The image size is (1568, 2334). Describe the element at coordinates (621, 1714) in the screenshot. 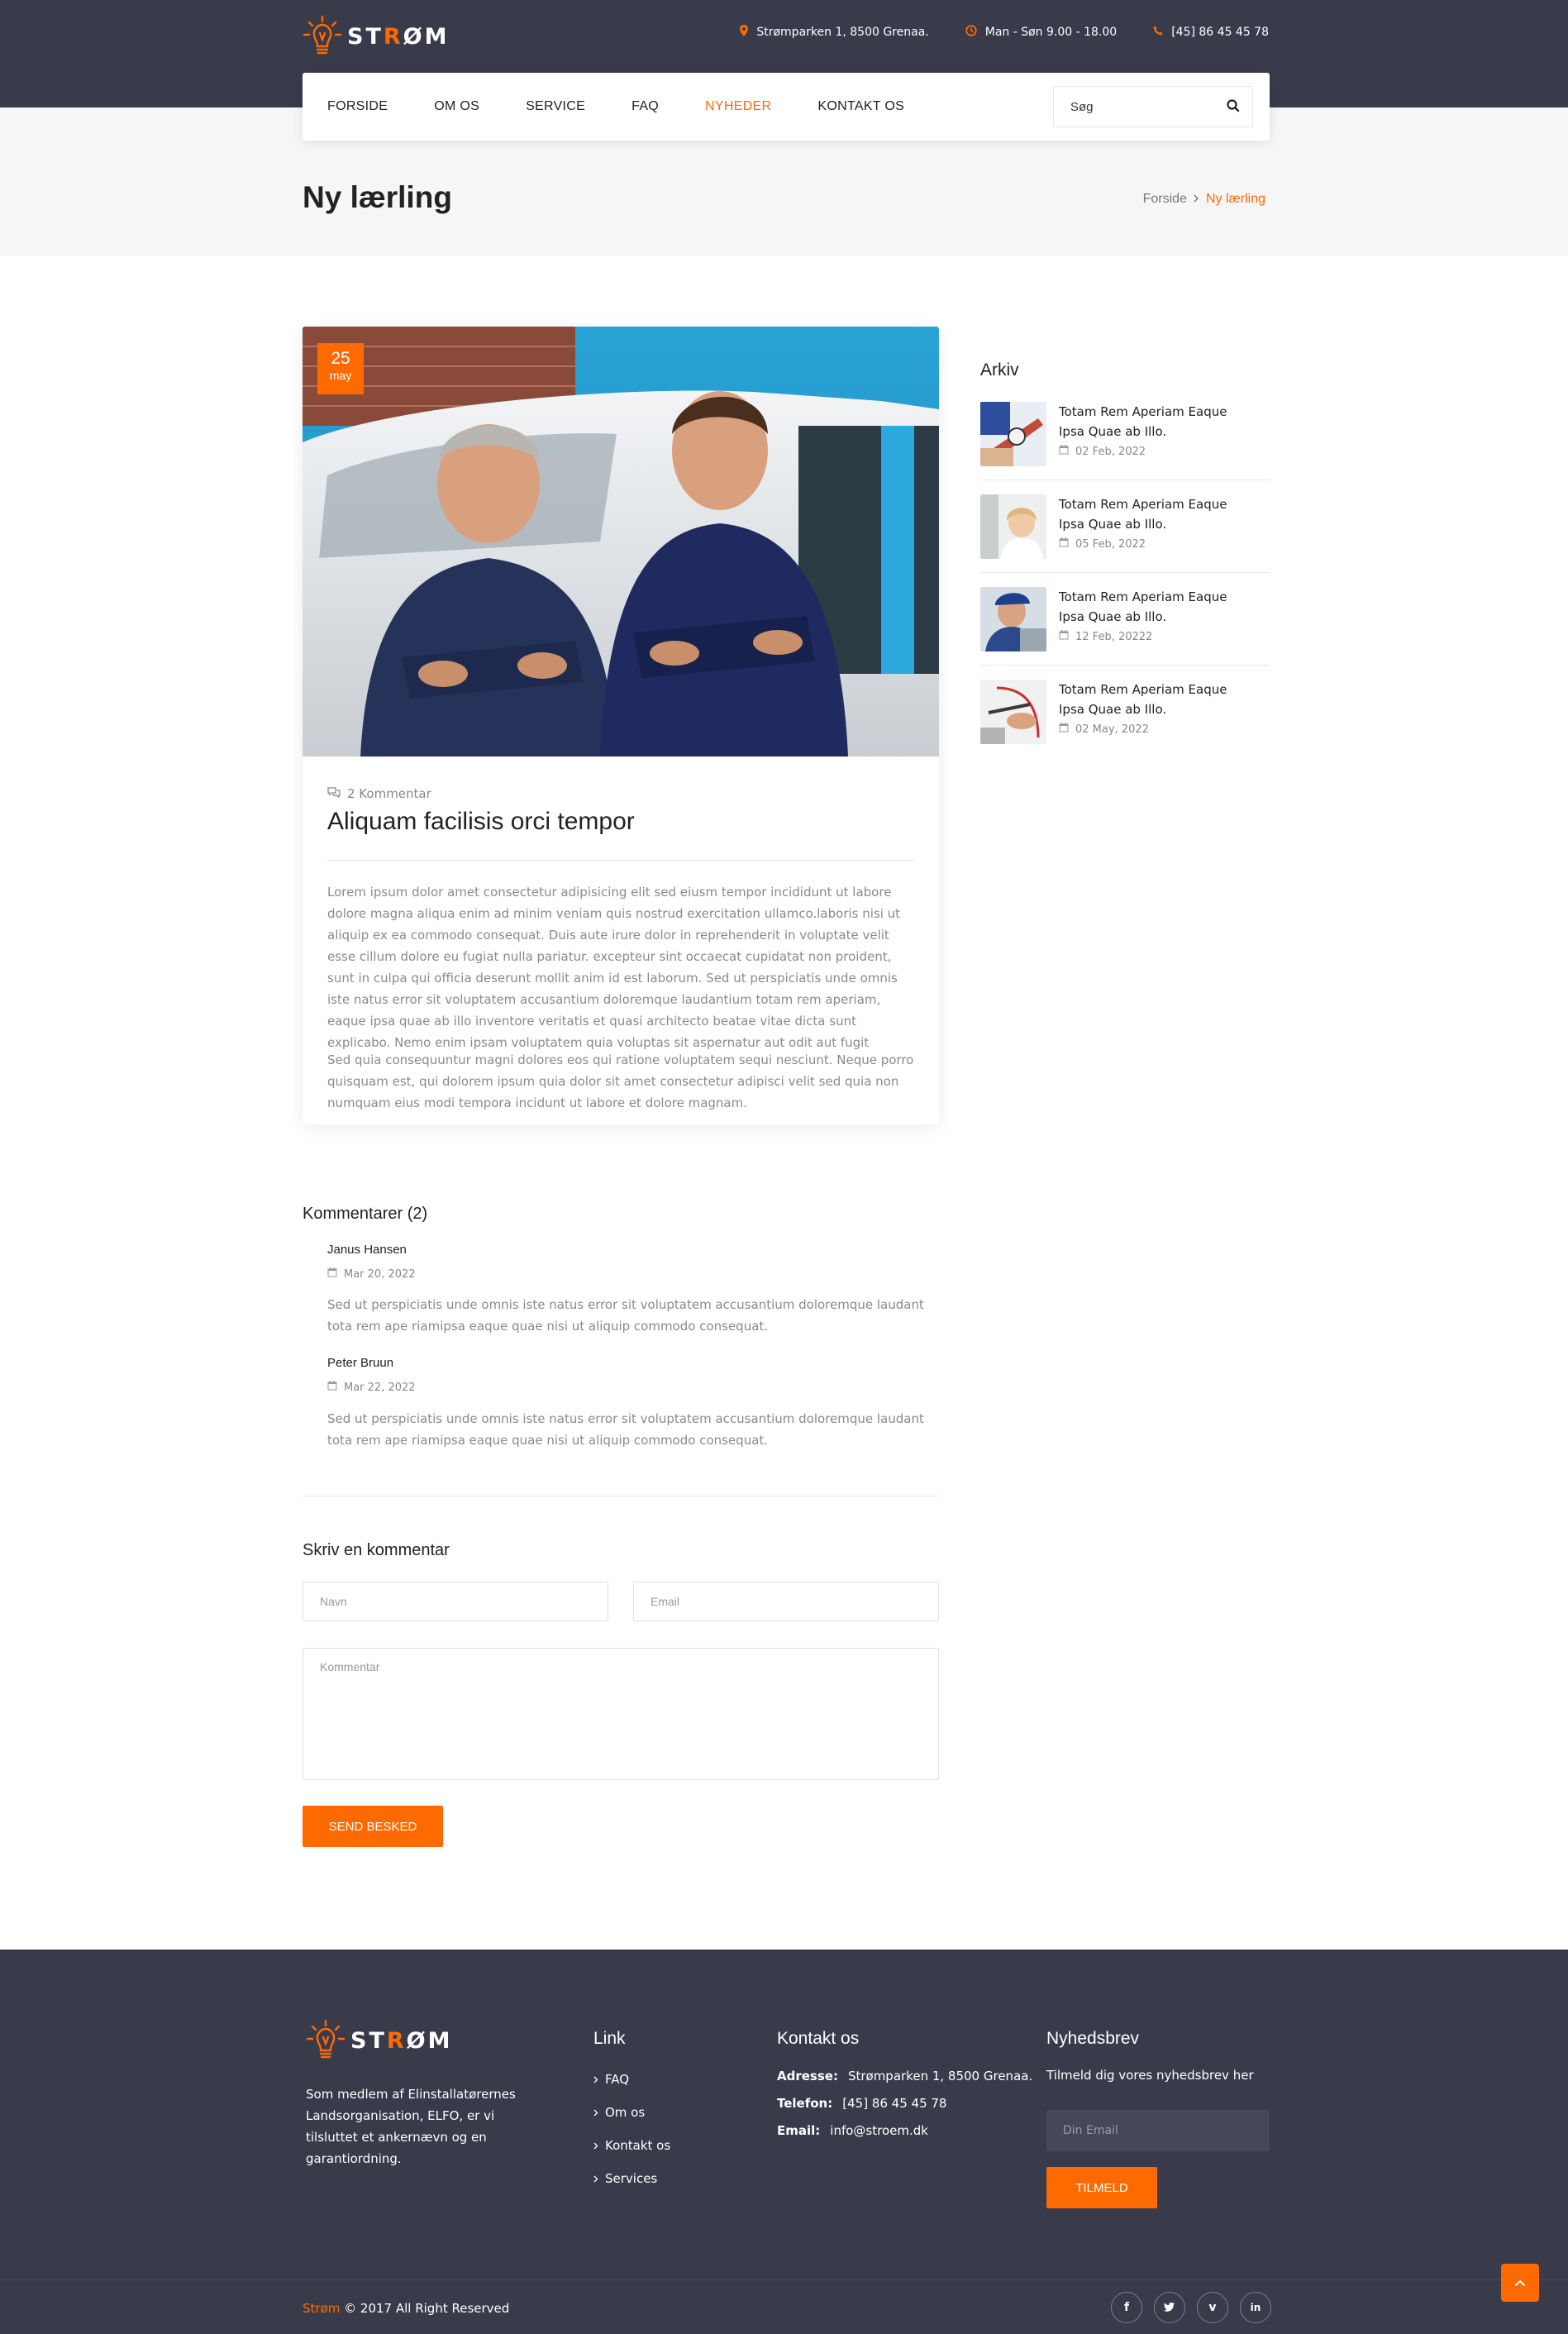

I see `comment-textarea` at that location.